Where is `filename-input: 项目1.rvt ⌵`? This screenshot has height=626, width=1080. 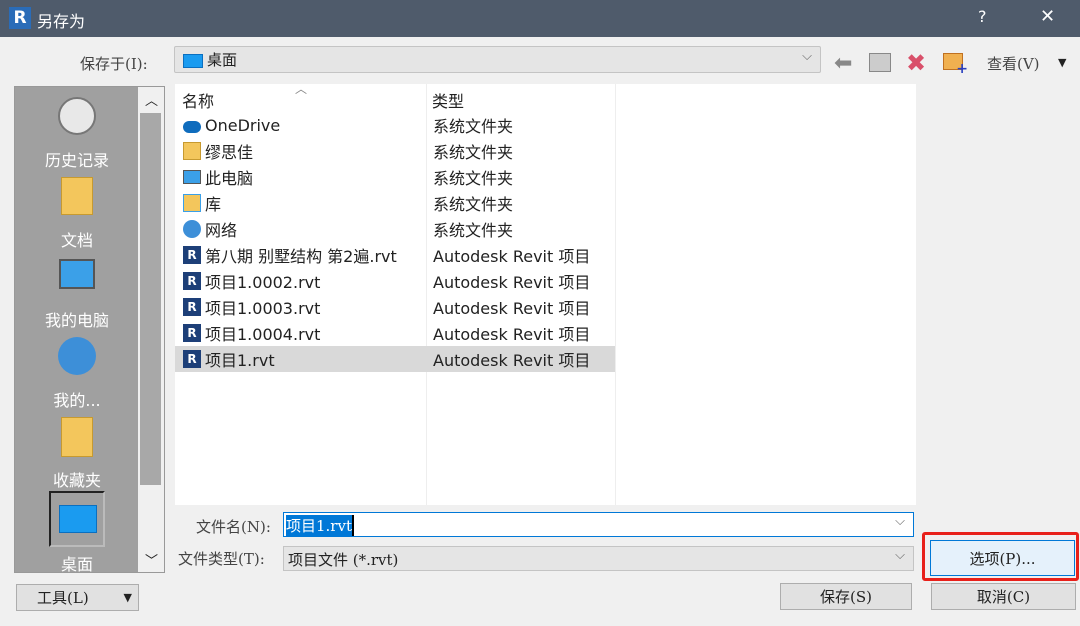 filename-input: 项目1.rvt ⌵ is located at coordinates (598, 524).